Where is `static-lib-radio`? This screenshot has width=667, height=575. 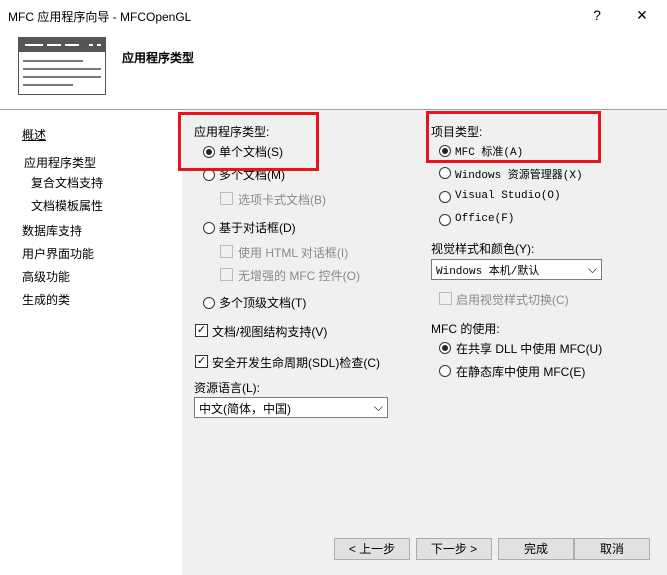
static-lib-radio is located at coordinates (445, 371).